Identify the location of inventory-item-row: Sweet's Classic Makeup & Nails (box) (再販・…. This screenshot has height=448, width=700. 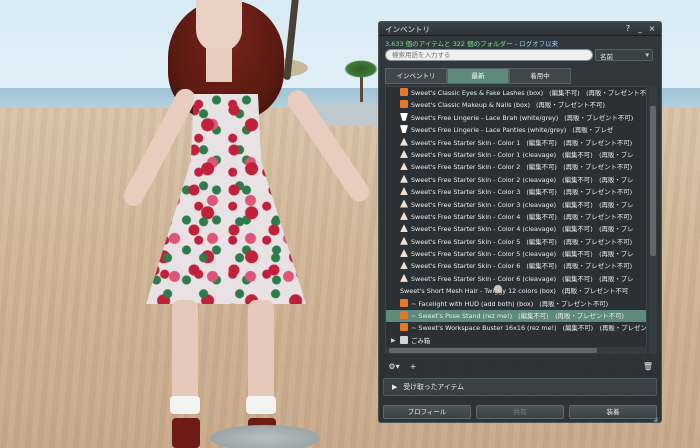
(516, 105).